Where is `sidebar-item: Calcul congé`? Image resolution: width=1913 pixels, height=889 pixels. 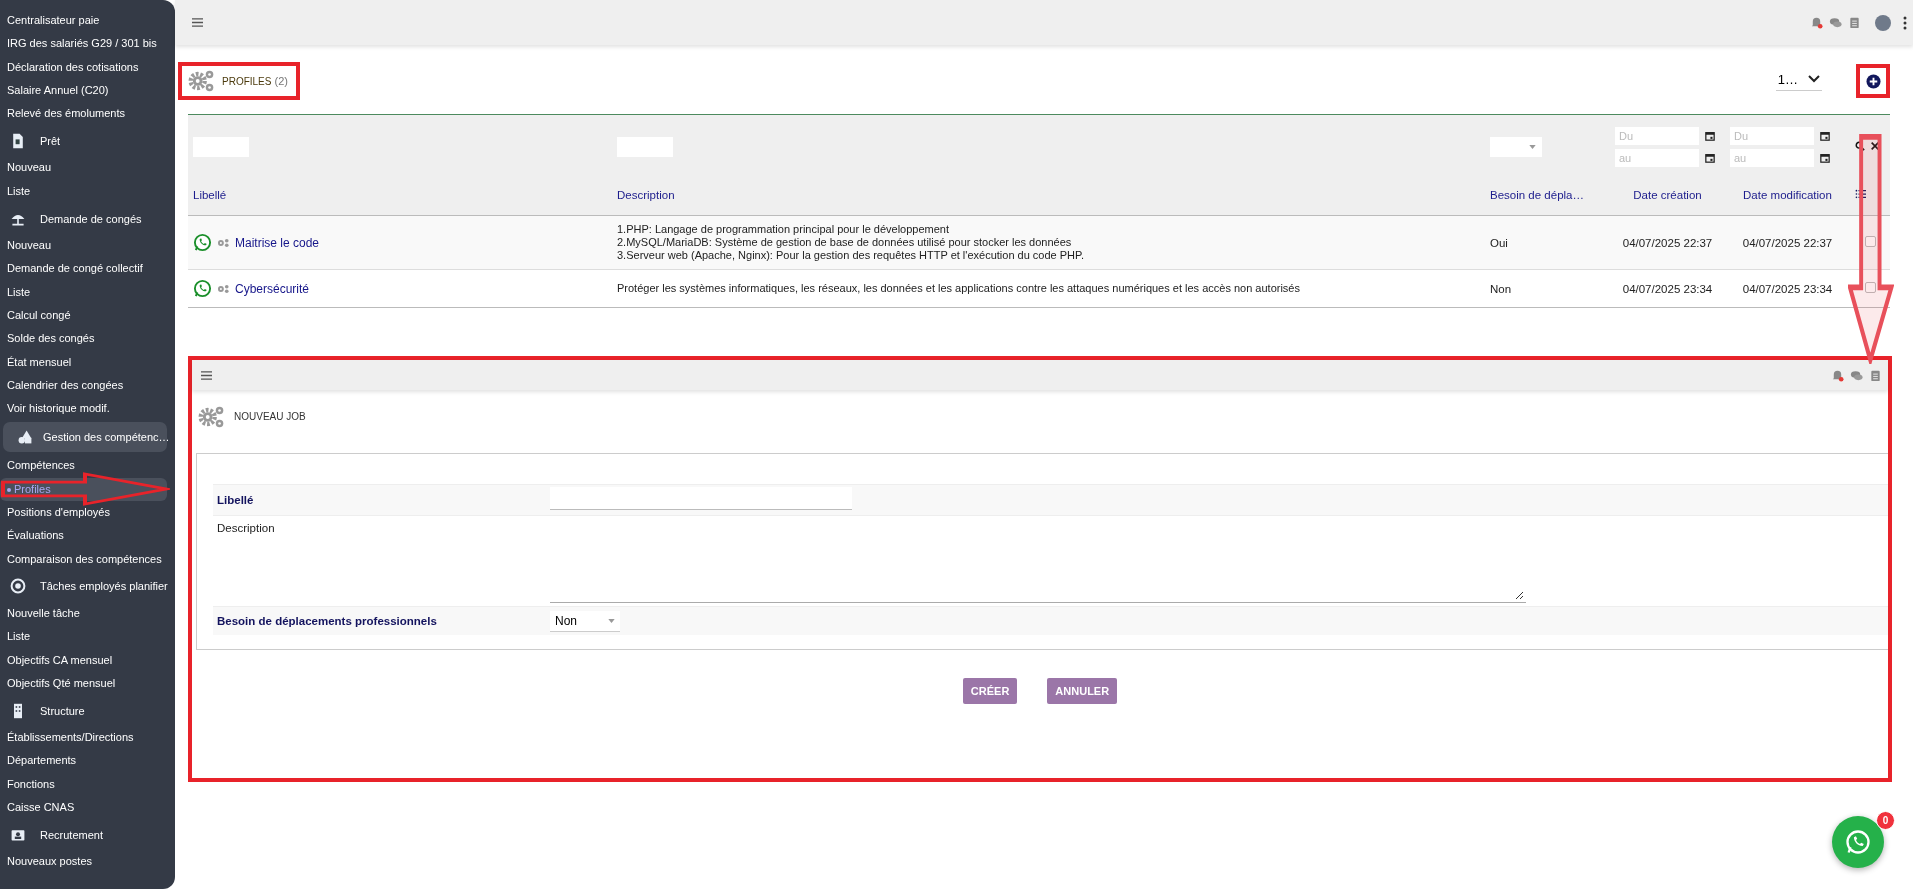 sidebar-item: Calcul congé is located at coordinates (83, 315).